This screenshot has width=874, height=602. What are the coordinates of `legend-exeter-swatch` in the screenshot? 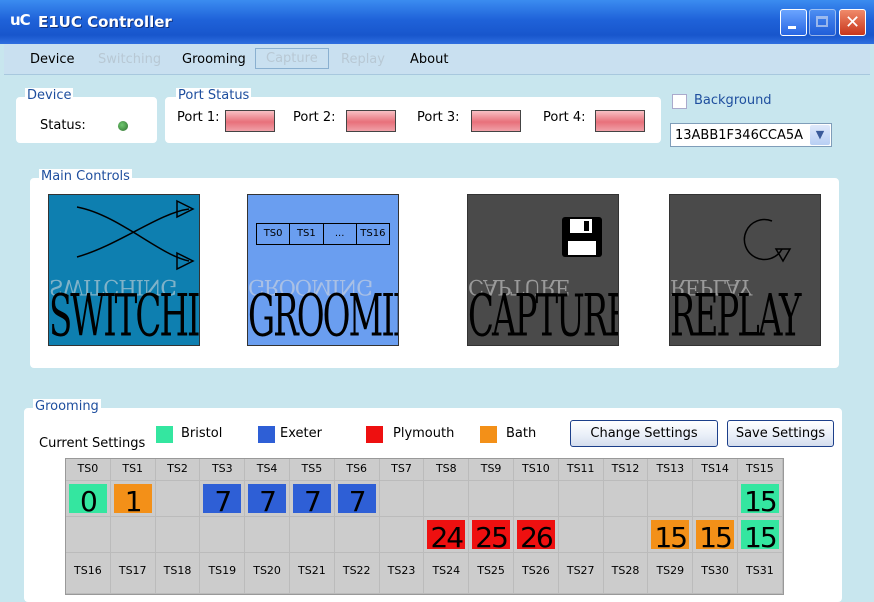 It's located at (266, 434).